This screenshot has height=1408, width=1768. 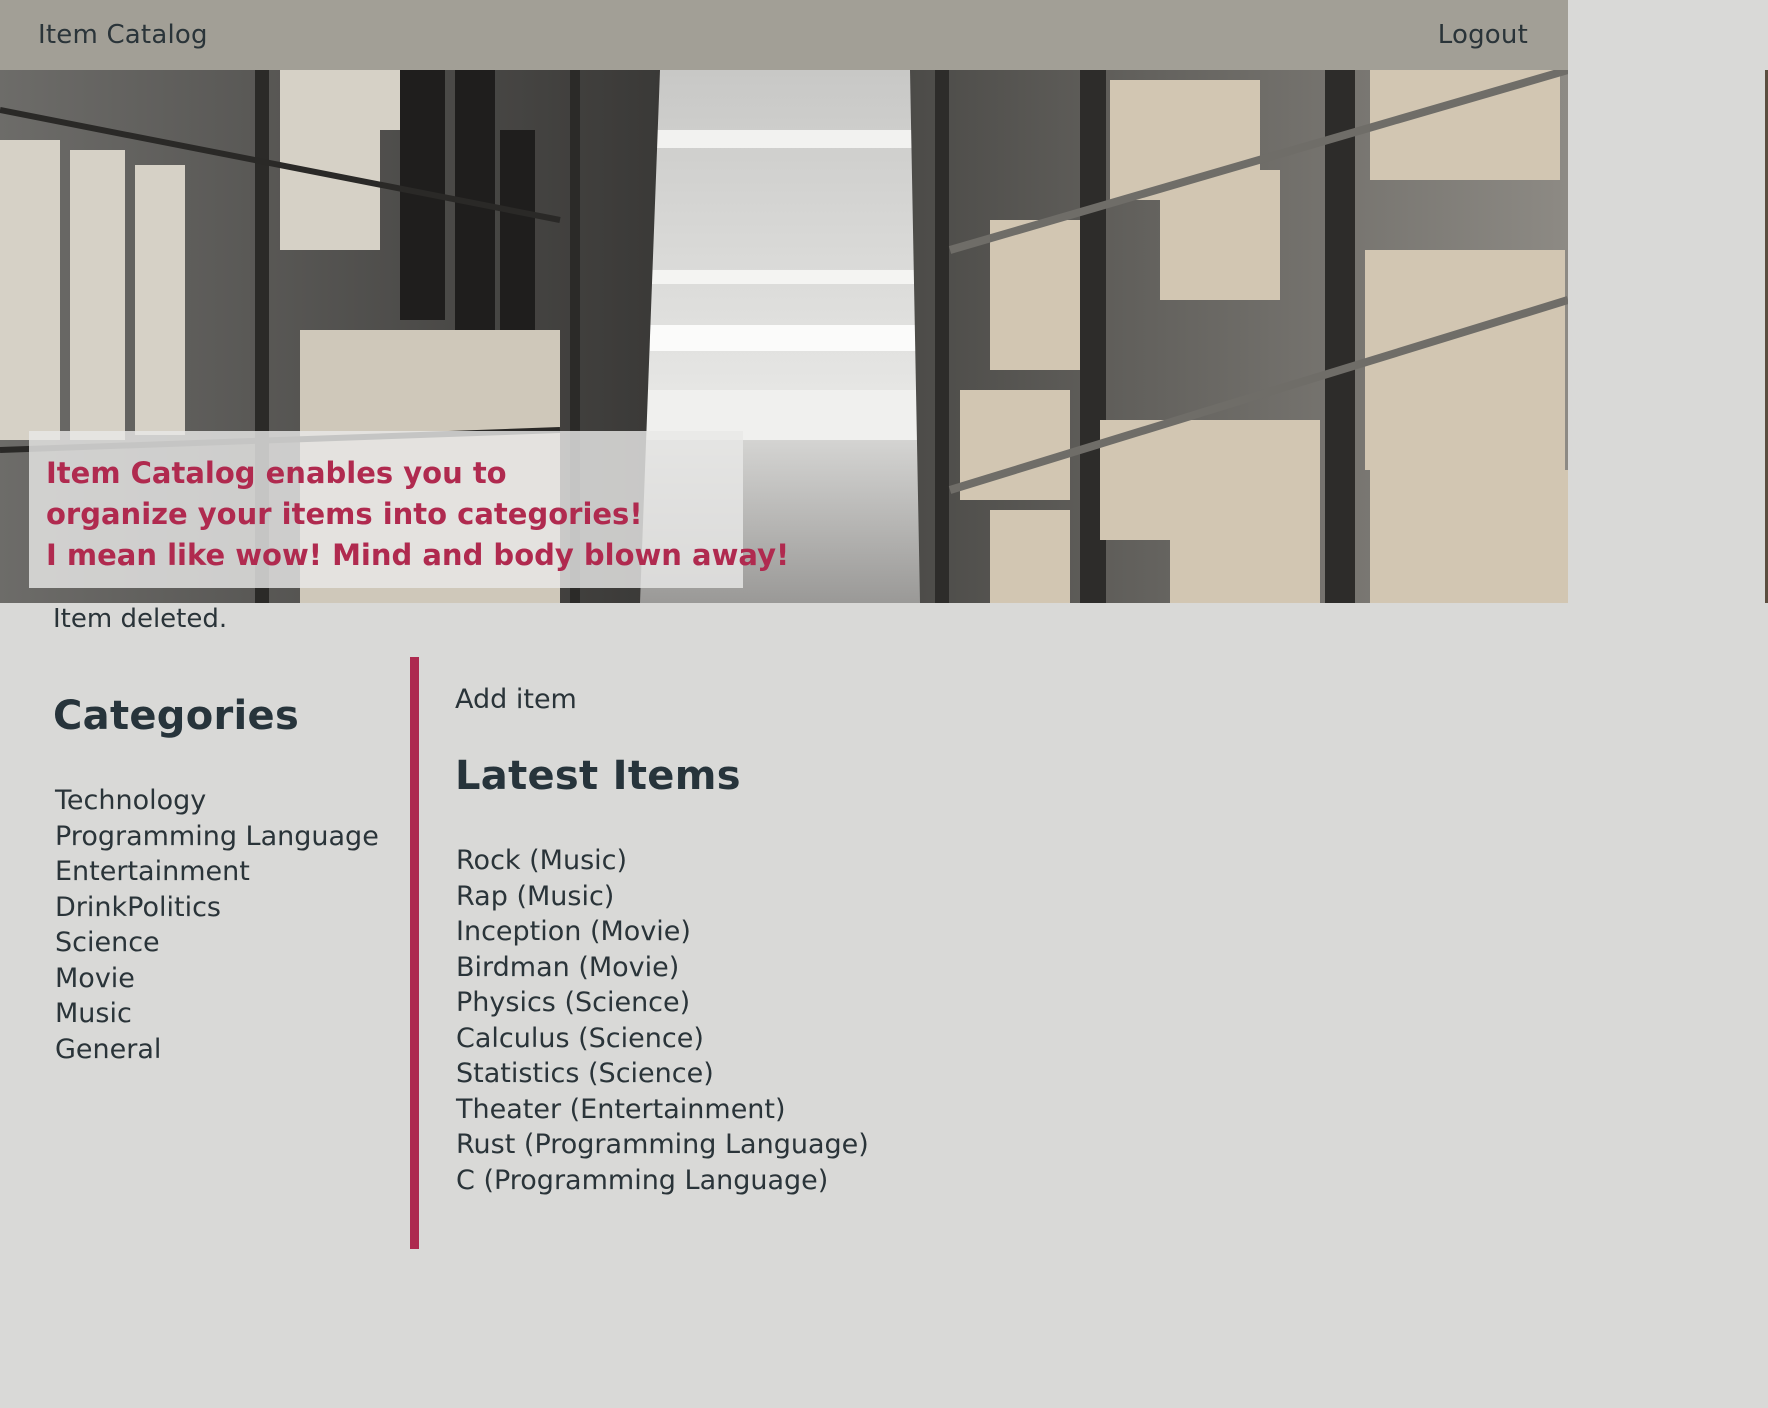 What do you see at coordinates (123, 35) in the screenshot?
I see `brand-link: Item Catalog` at bounding box center [123, 35].